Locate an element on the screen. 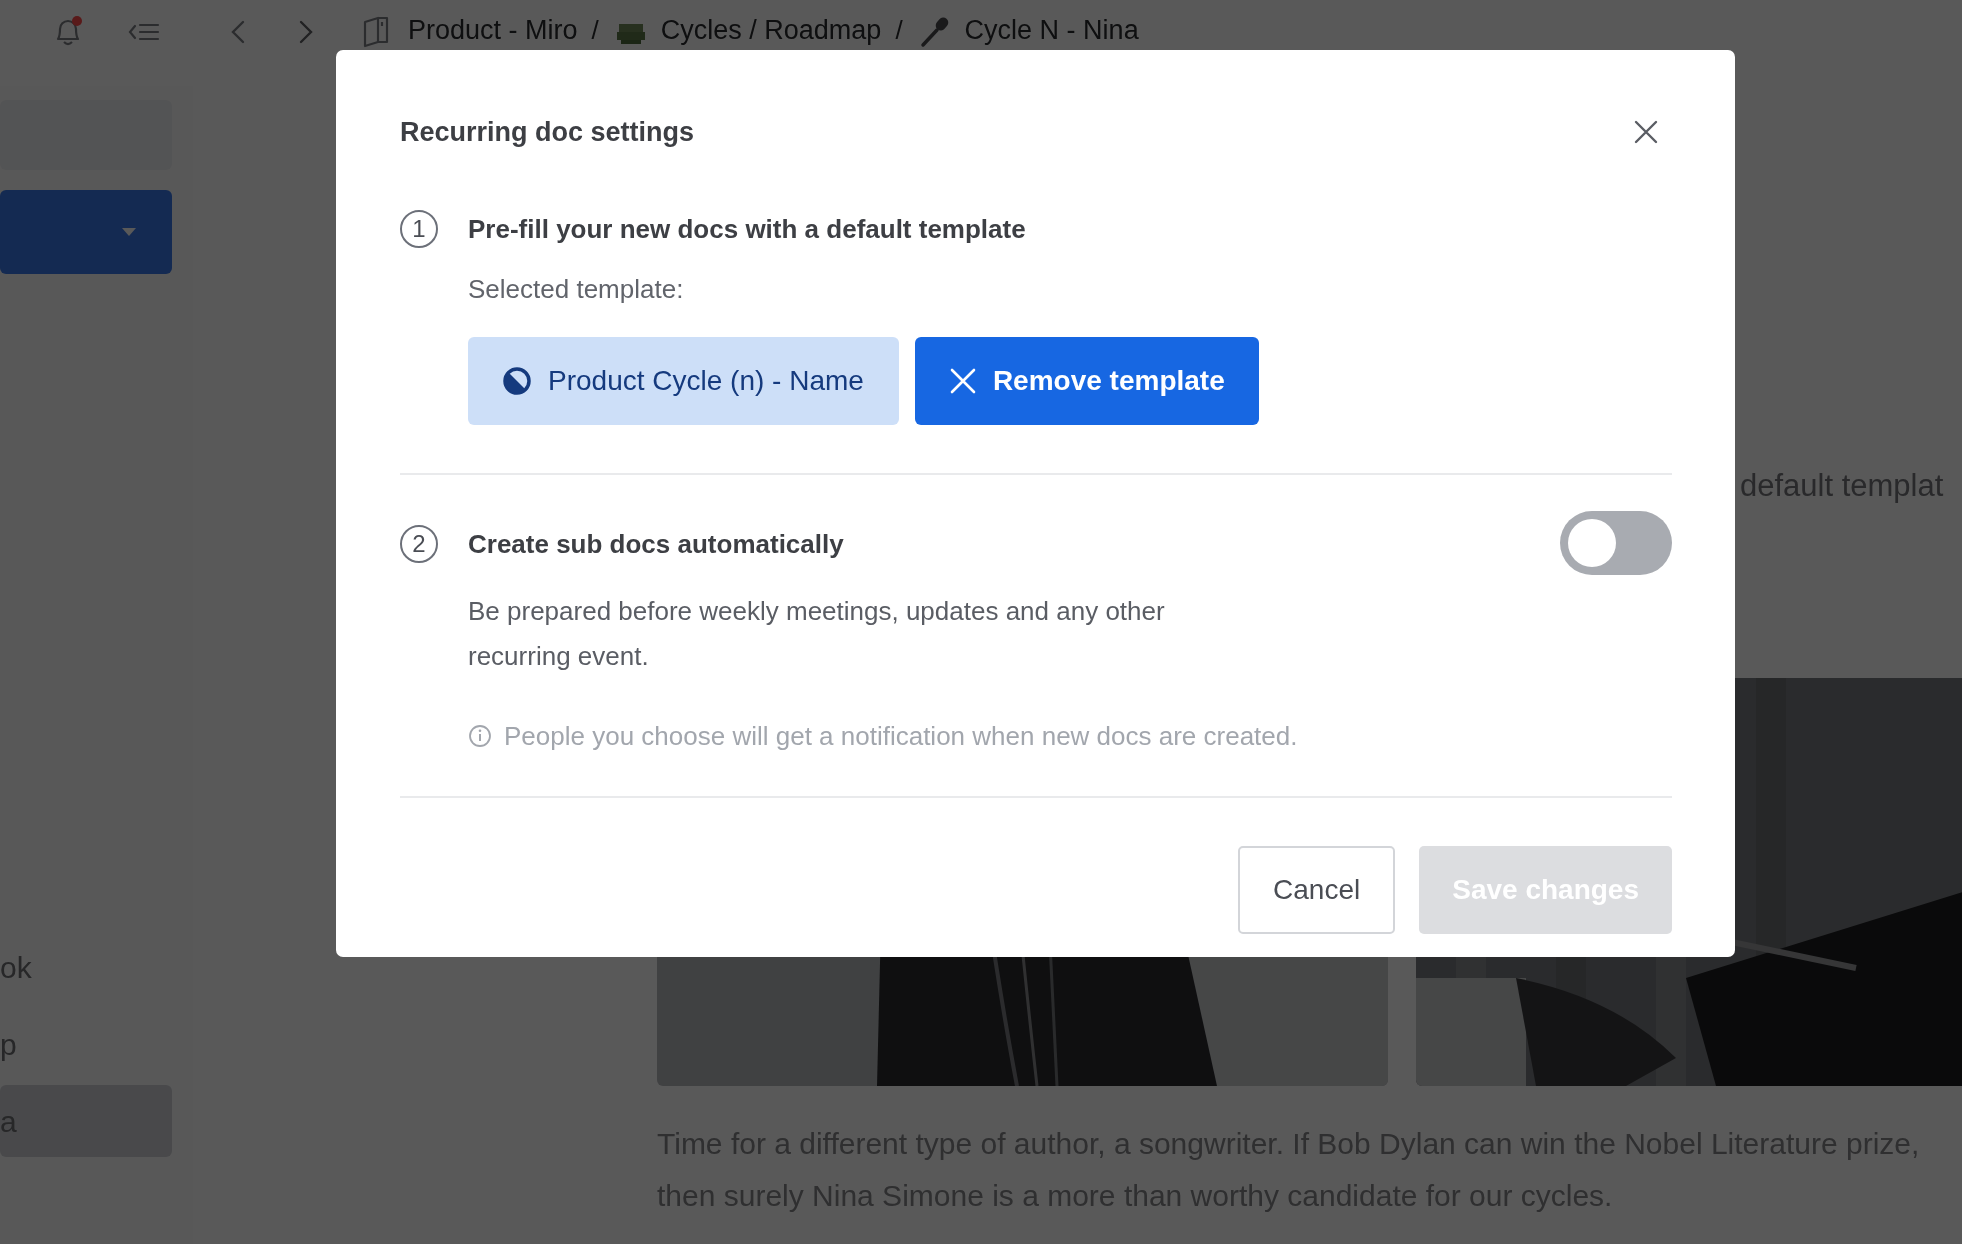 Image resolution: width=1962 pixels, height=1244 pixels. breadcrumb-link: Product - Miro is located at coordinates (493, 30).